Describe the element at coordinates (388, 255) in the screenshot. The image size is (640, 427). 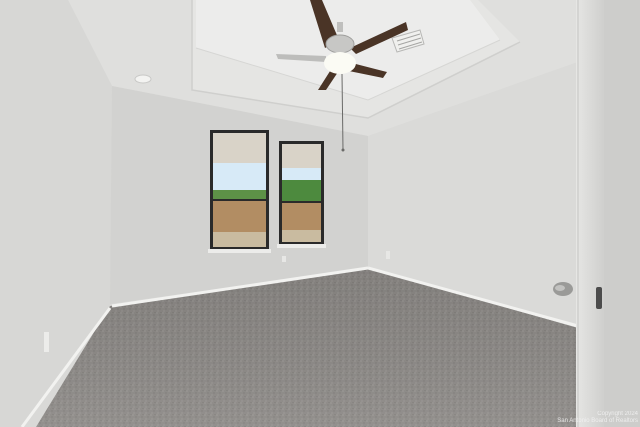
I see `outlet-right-wall` at that location.